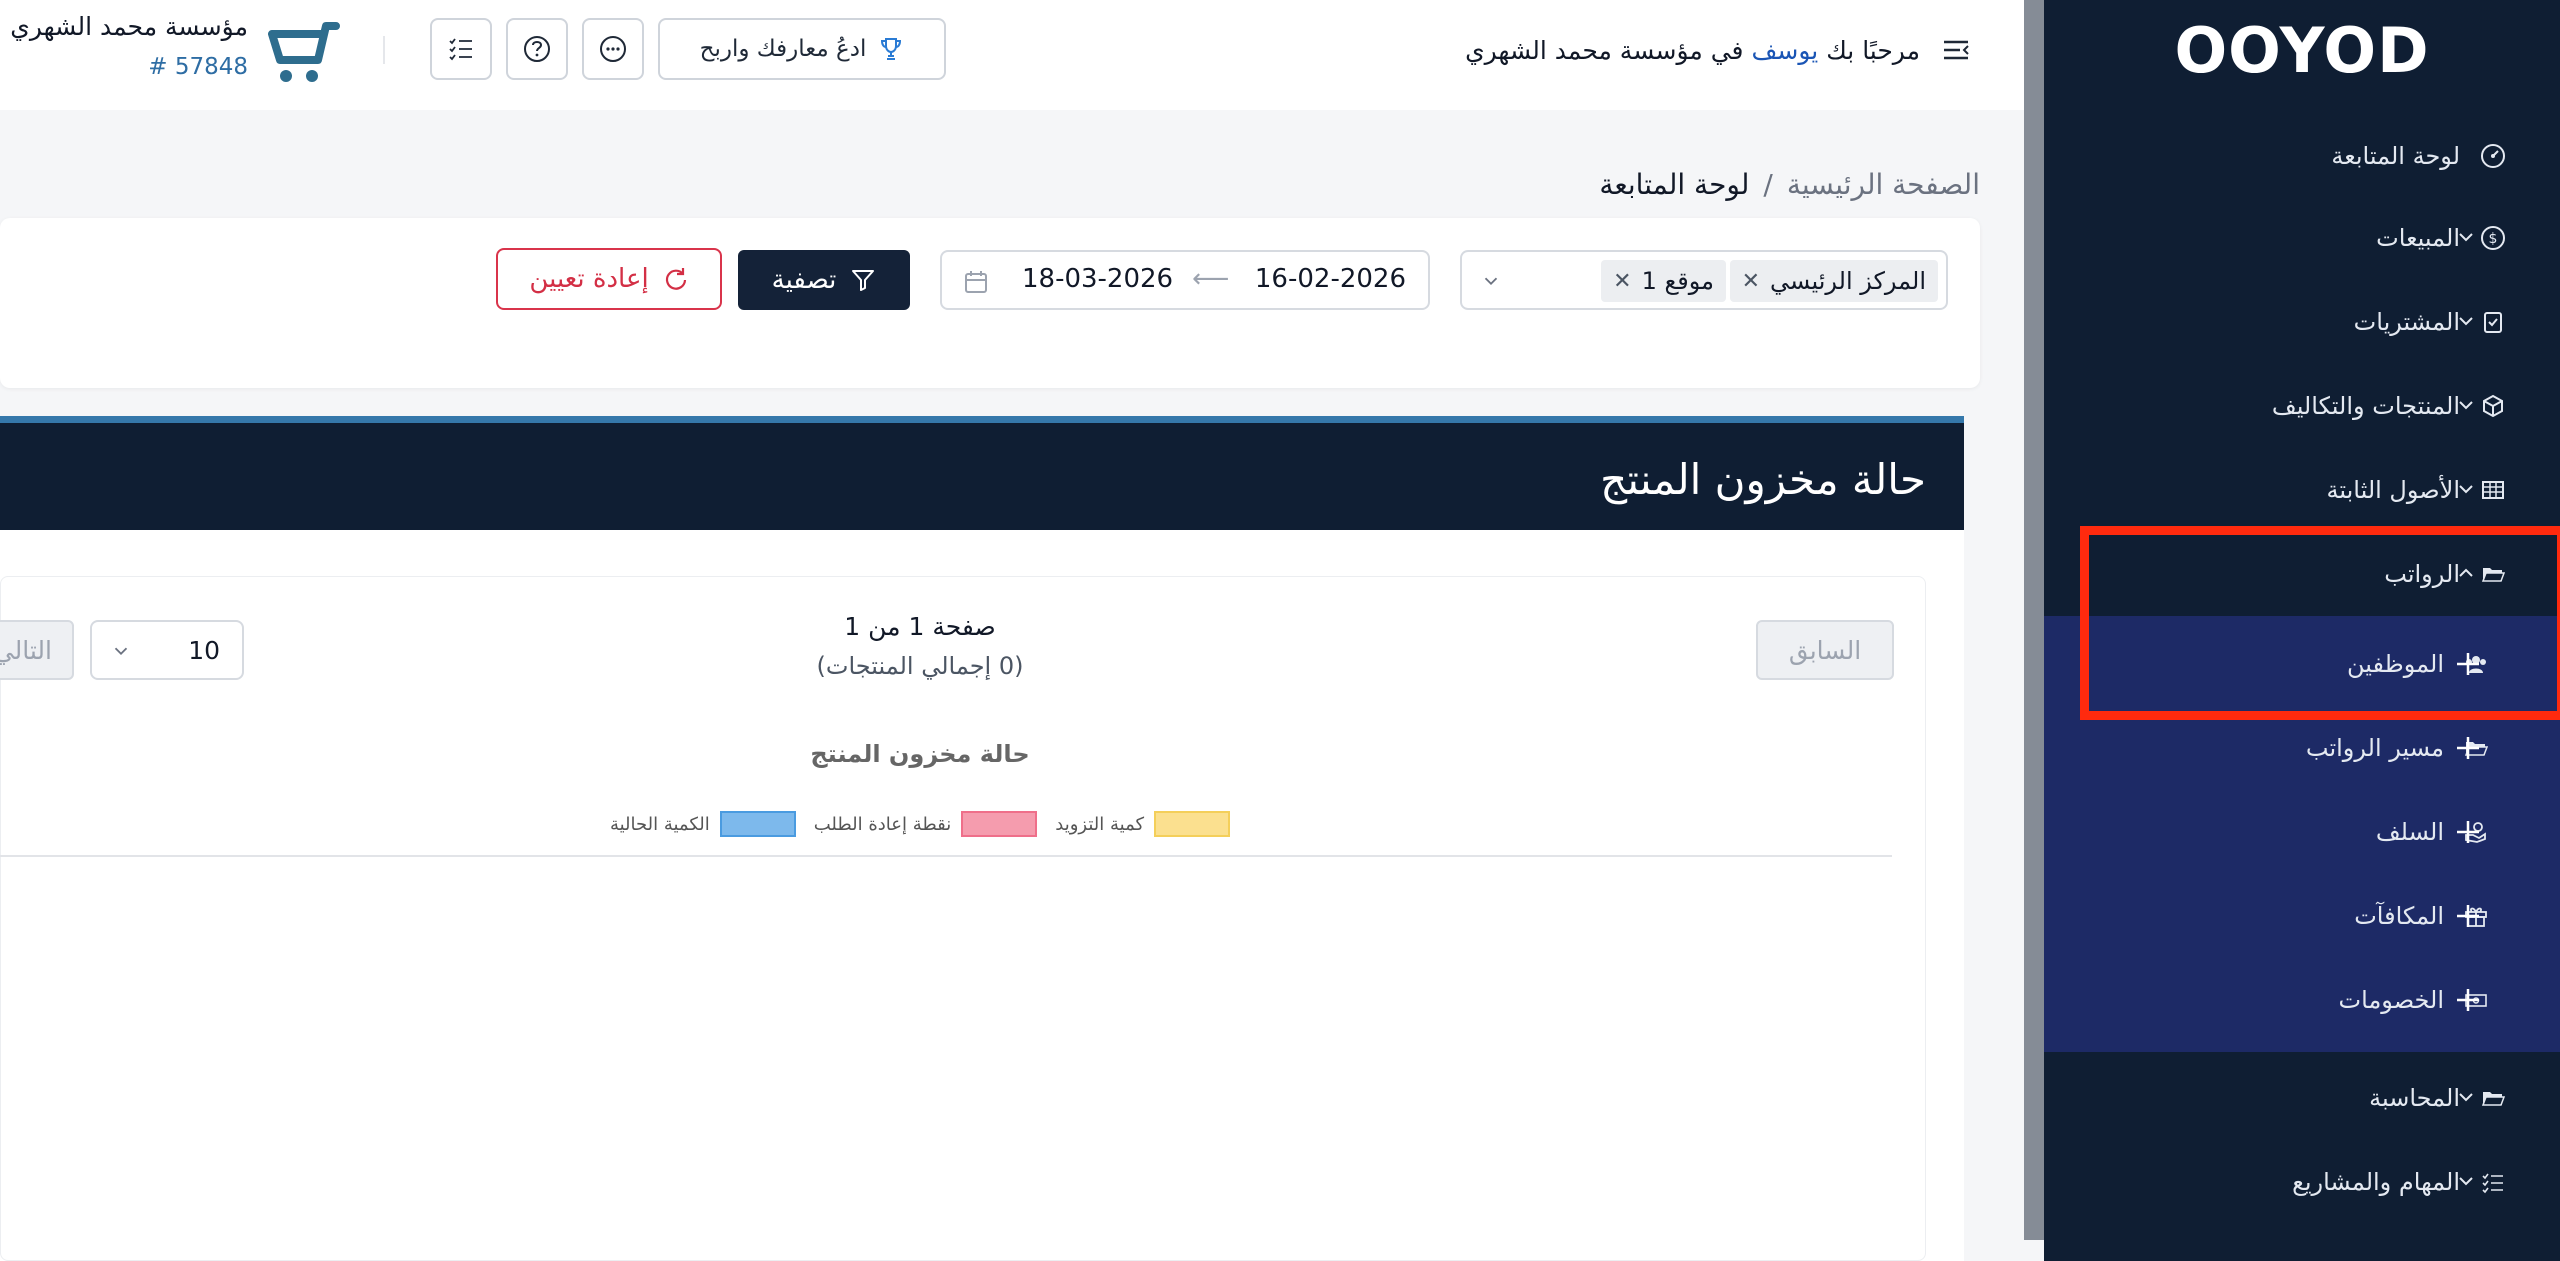  What do you see at coordinates (1097, 279) in the screenshot?
I see `date-to: 18-03-2026` at bounding box center [1097, 279].